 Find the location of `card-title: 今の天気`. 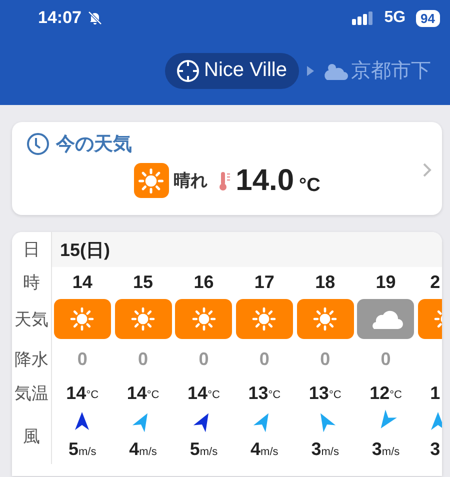

card-title: 今の天気 is located at coordinates (94, 145).